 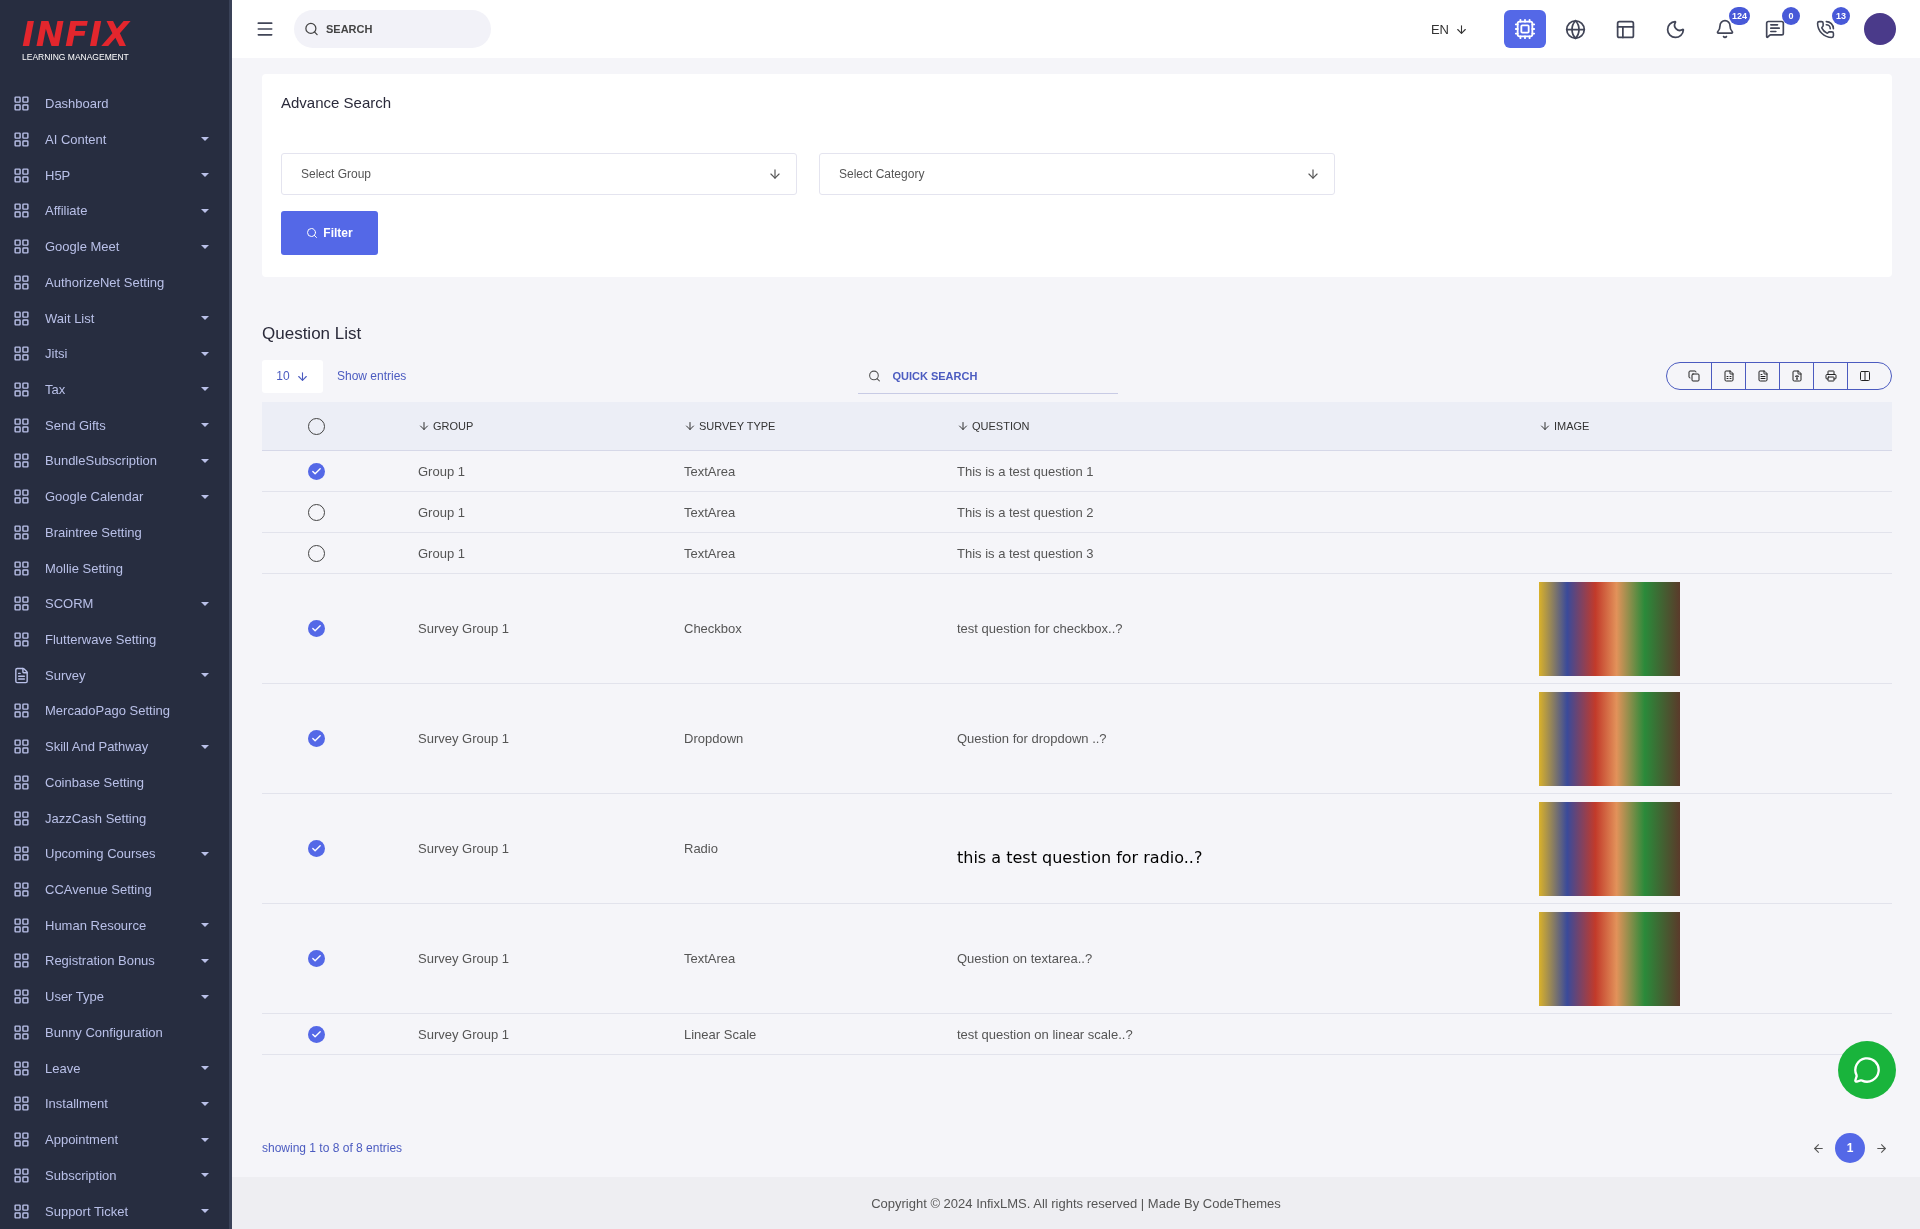 I want to click on sidebar-item: Bunny Configuration, so click(x=114, y=1032).